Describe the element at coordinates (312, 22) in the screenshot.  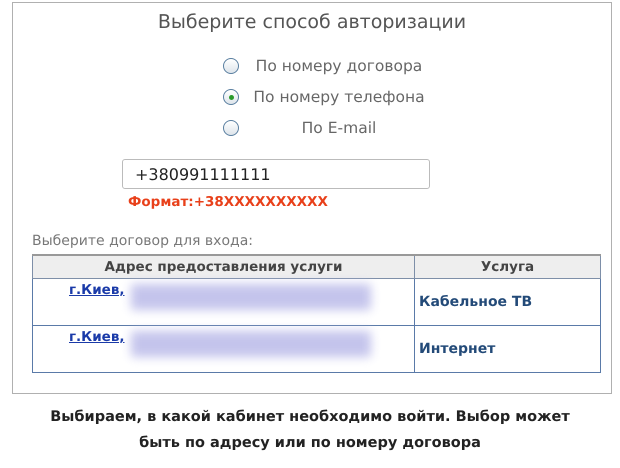
I see `form-title: Выберите способ авторизации` at that location.